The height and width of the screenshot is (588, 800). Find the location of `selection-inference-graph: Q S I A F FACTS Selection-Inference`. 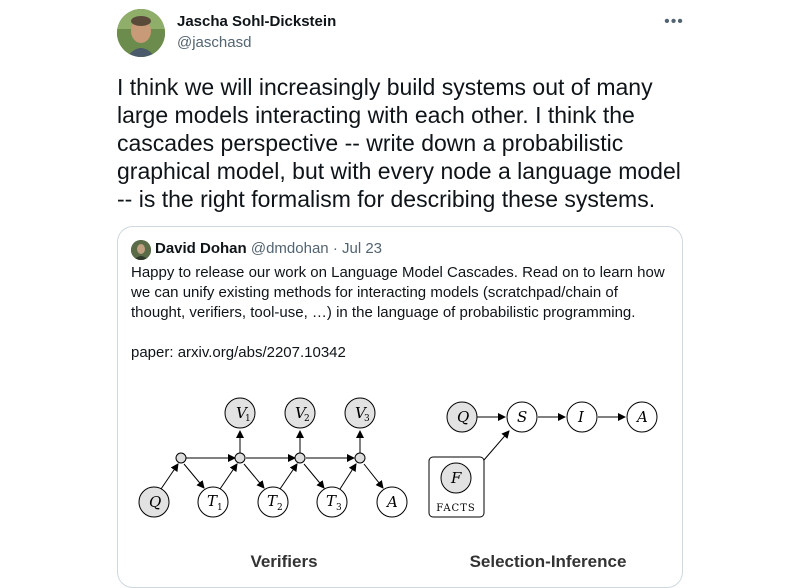

selection-inference-graph: Q S I A F FACTS Selection-Inference is located at coordinates (543, 486).